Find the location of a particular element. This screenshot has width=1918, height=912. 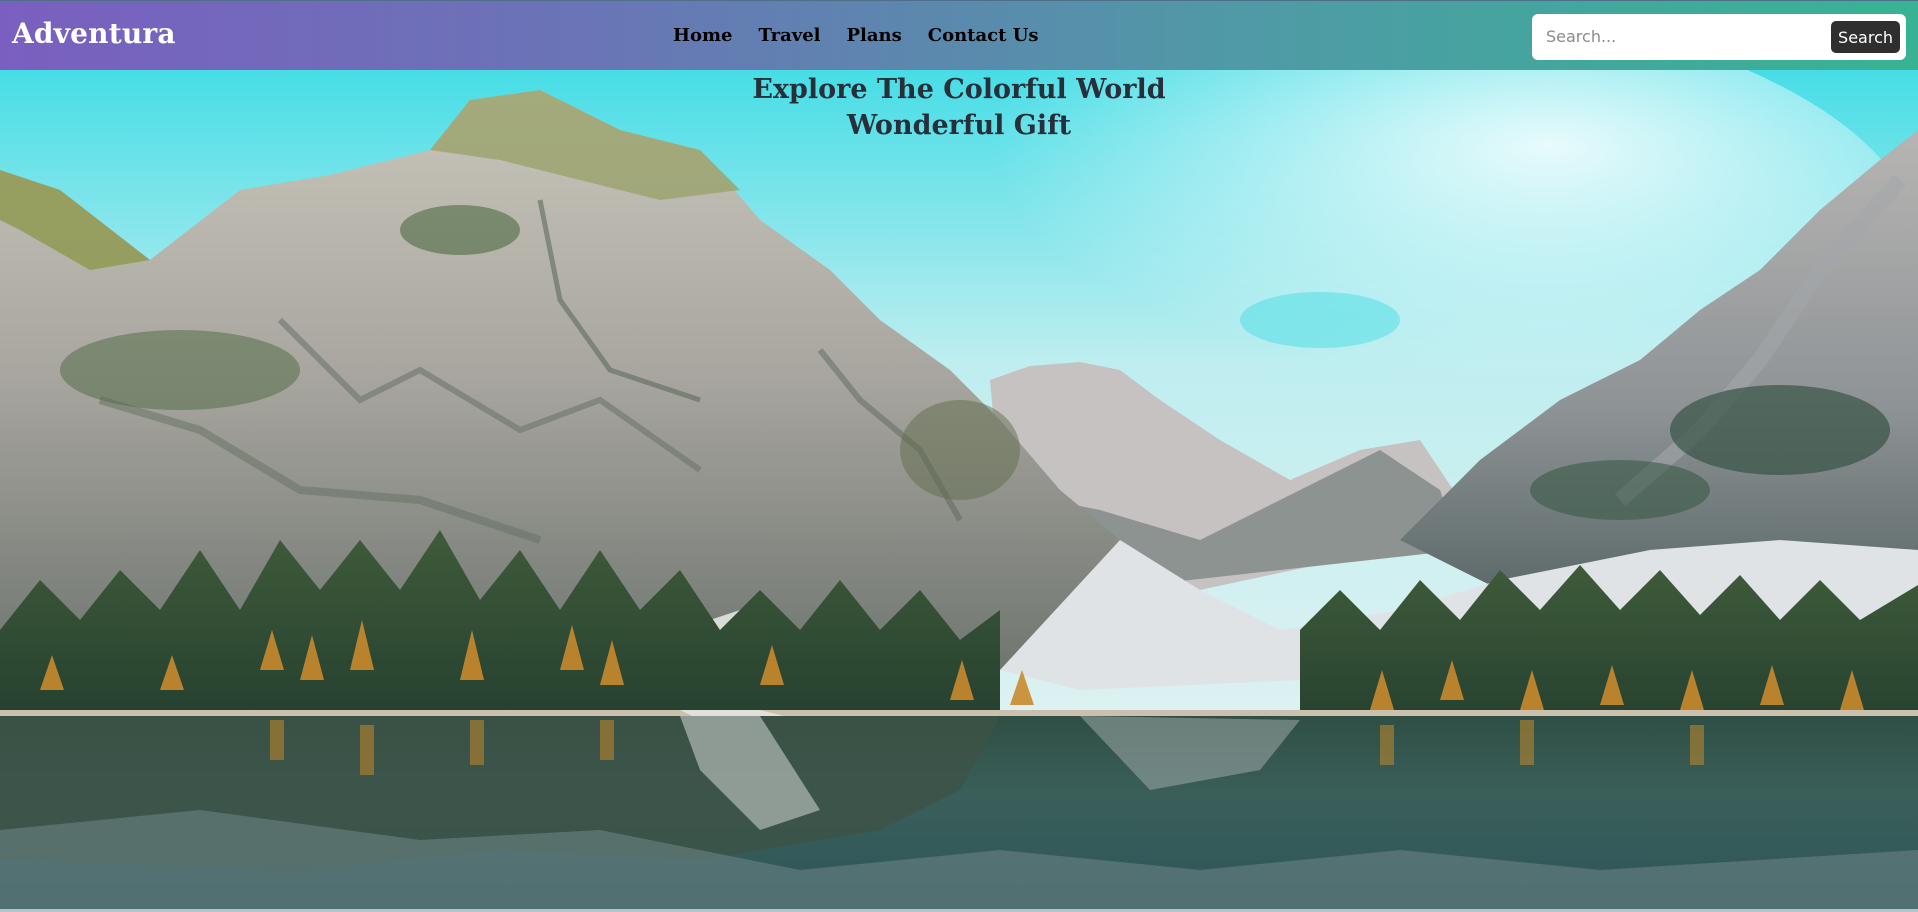

search-form: Search is located at coordinates (1719, 37).